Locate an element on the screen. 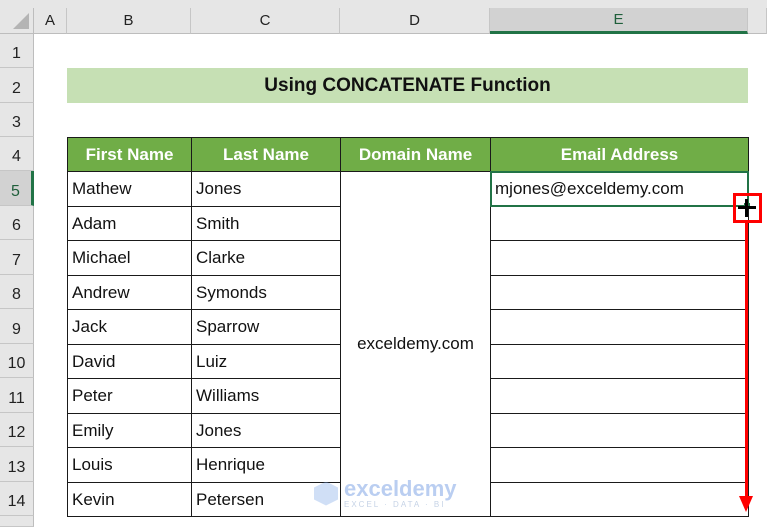 The width and height of the screenshot is (767, 527). row-header-11: 11 is located at coordinates (17, 395).